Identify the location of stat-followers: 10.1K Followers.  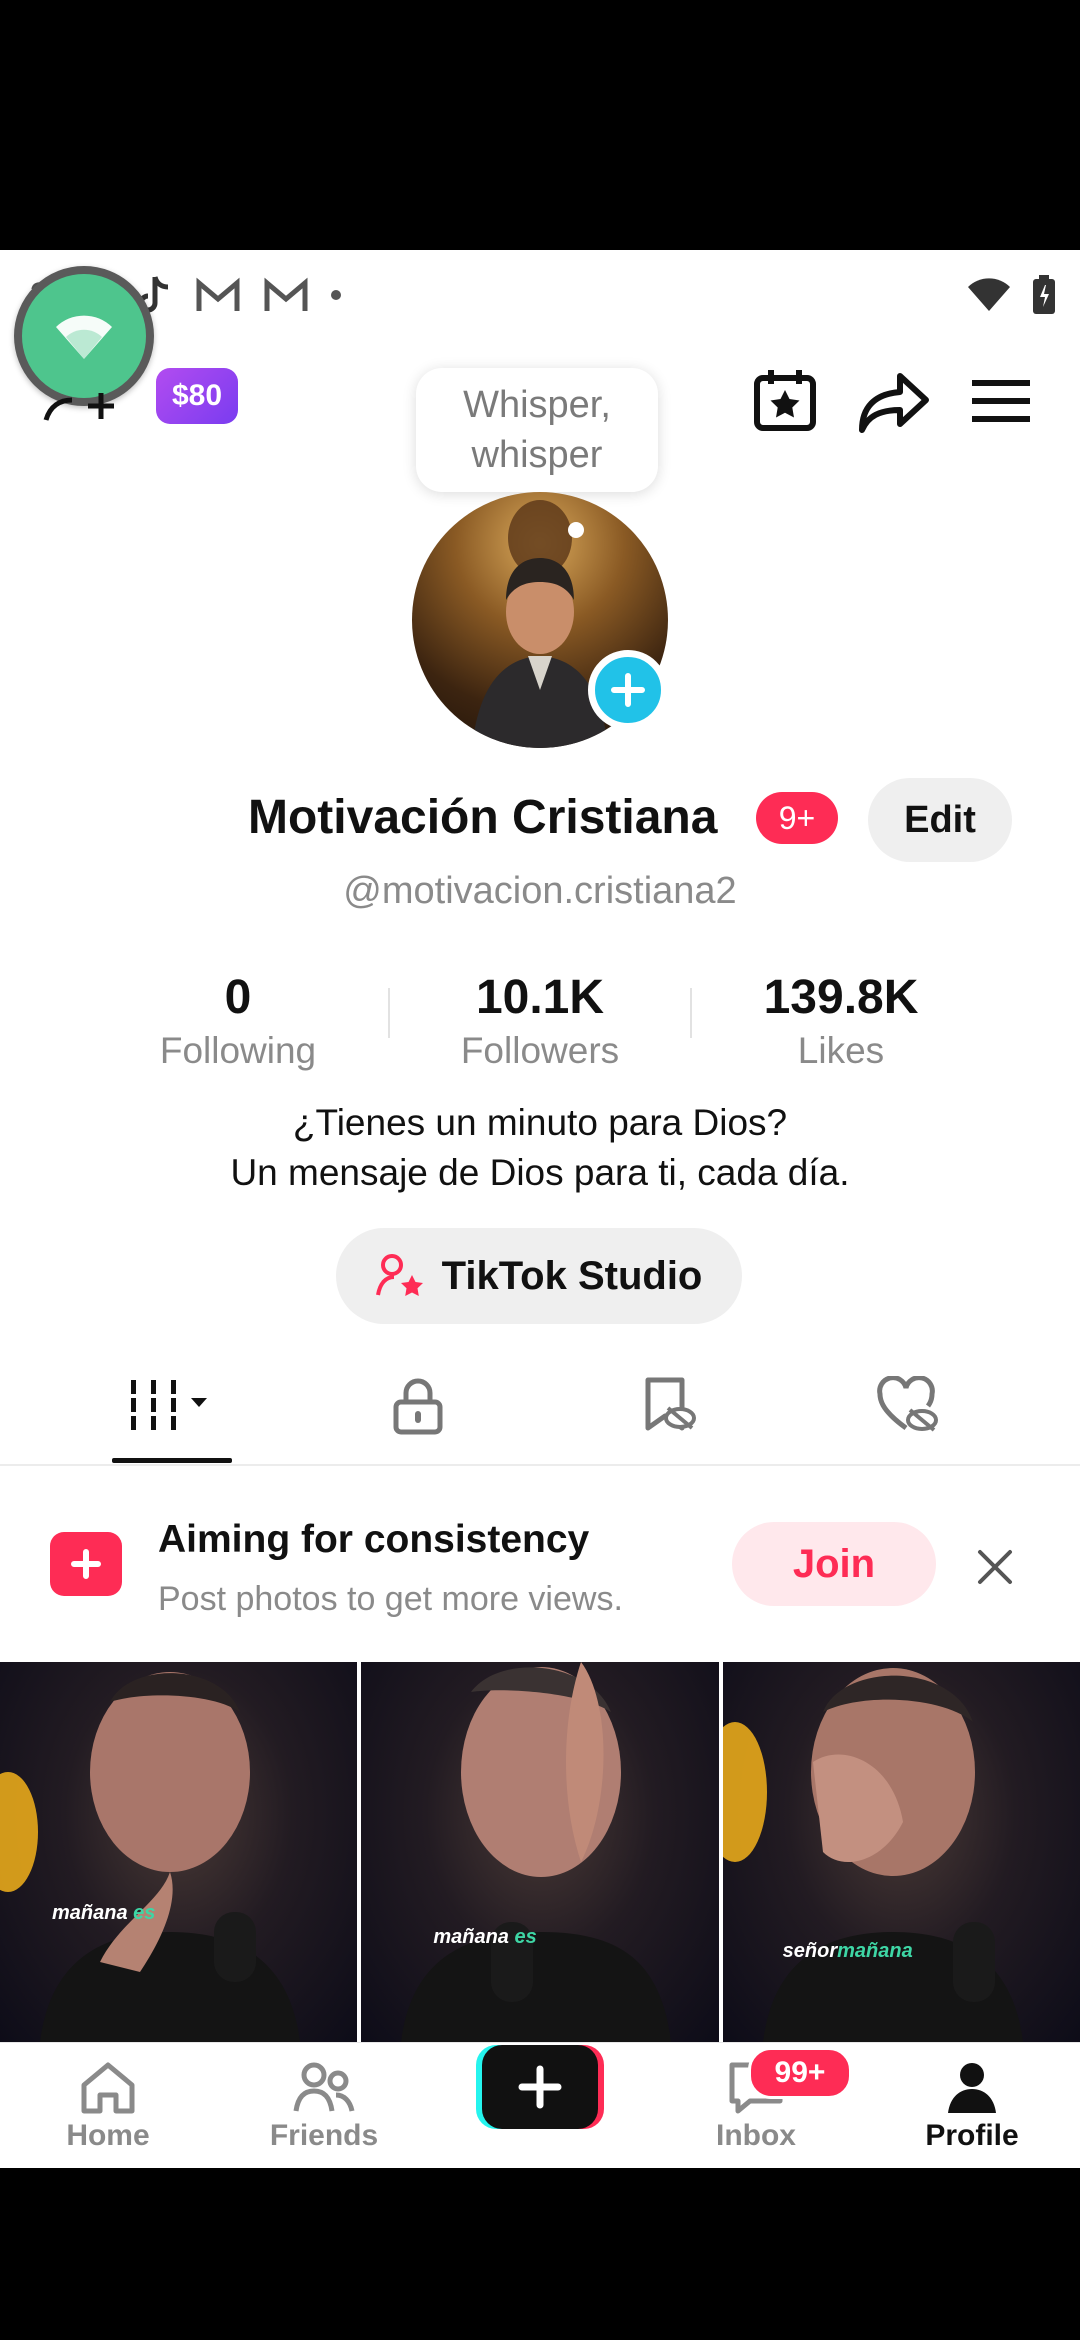
(540, 1023).